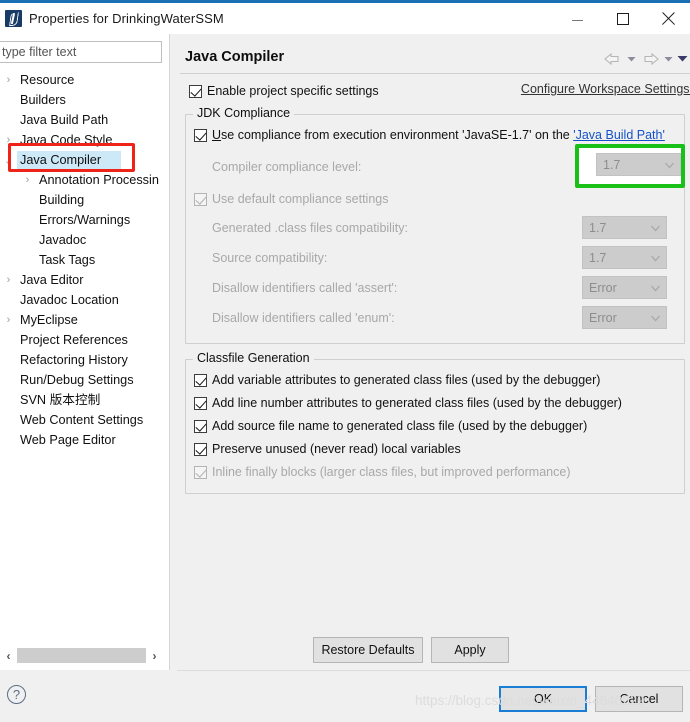 The height and width of the screenshot is (722, 690). What do you see at coordinates (85, 280) in the screenshot?
I see `sidebar-item-java-editor: › Java Editor` at bounding box center [85, 280].